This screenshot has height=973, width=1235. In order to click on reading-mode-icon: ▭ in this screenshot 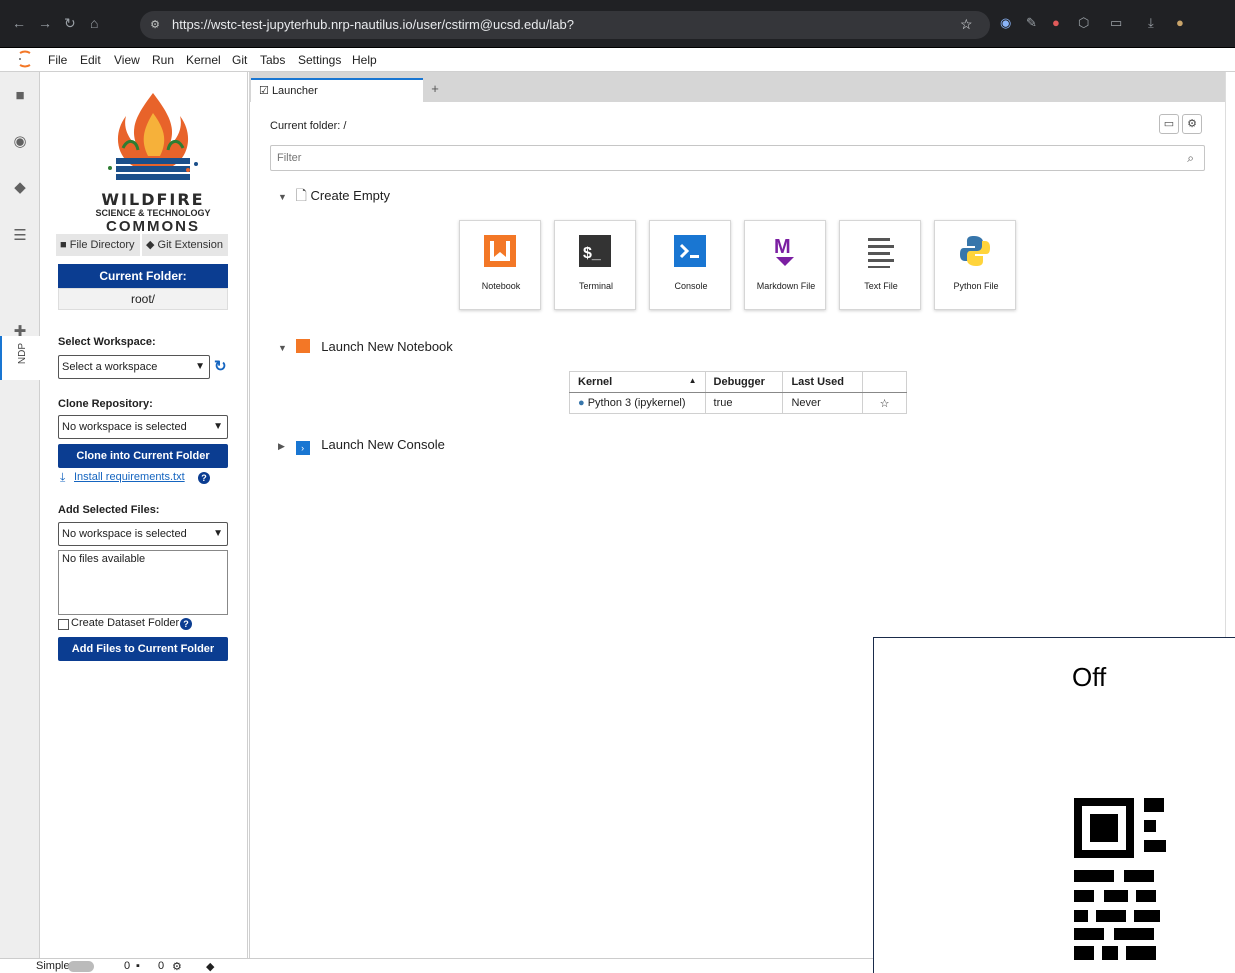, I will do `click(1116, 23)`.